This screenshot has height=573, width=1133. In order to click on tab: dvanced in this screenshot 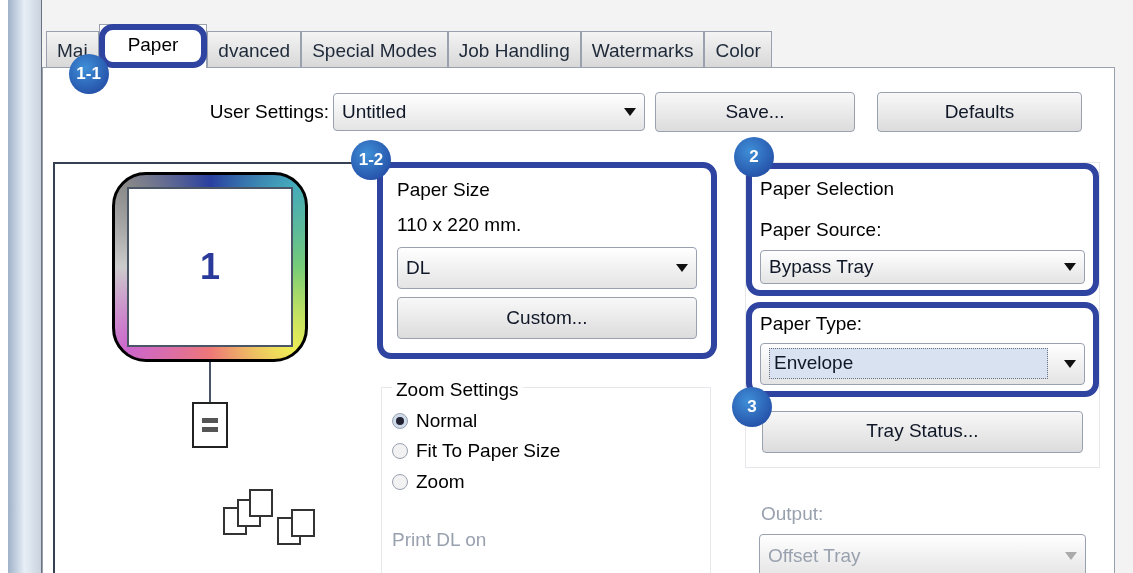, I will do `click(254, 49)`.